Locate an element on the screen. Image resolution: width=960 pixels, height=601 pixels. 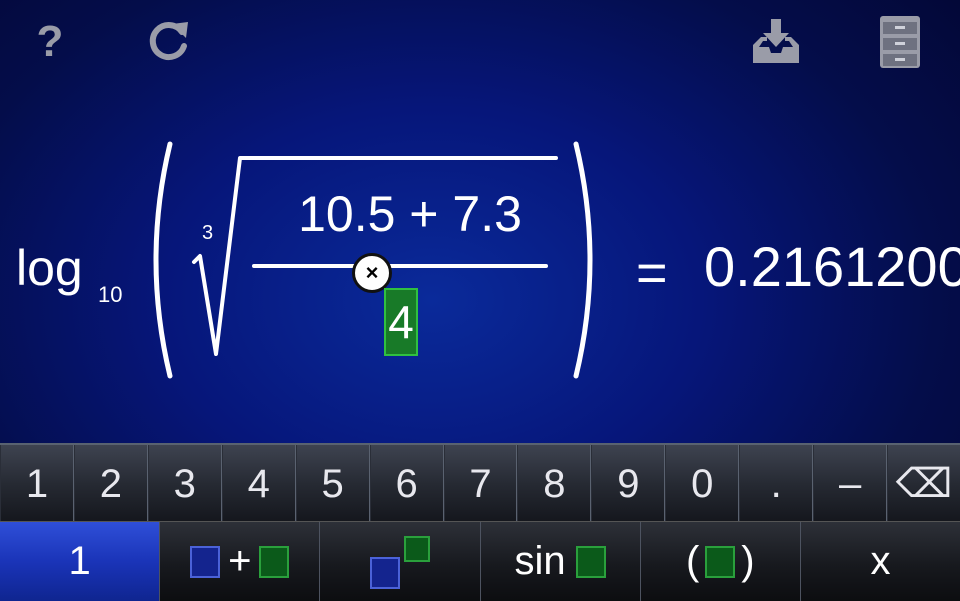
help-button: ? is located at coordinates (50, 42).